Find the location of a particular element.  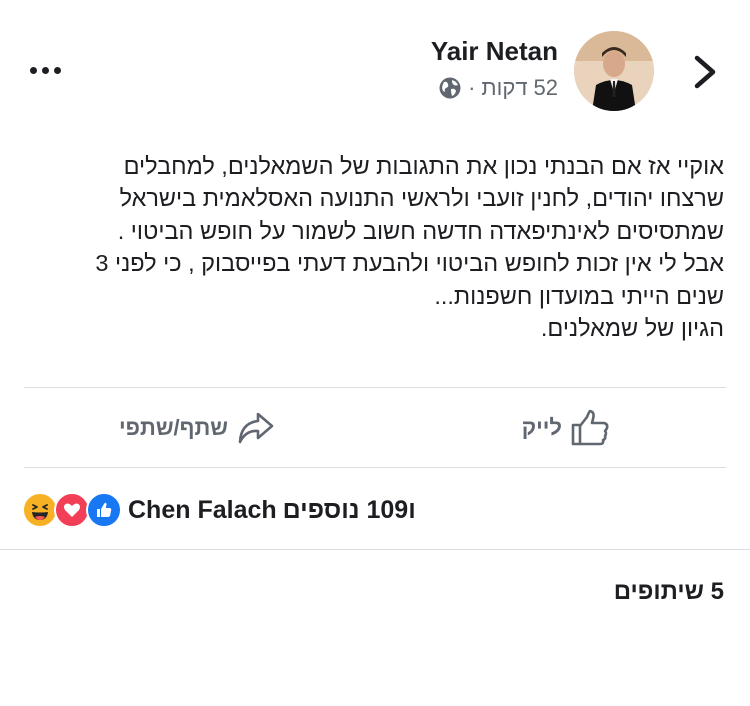

share-label: שתף/שתפי is located at coordinates (173, 427).